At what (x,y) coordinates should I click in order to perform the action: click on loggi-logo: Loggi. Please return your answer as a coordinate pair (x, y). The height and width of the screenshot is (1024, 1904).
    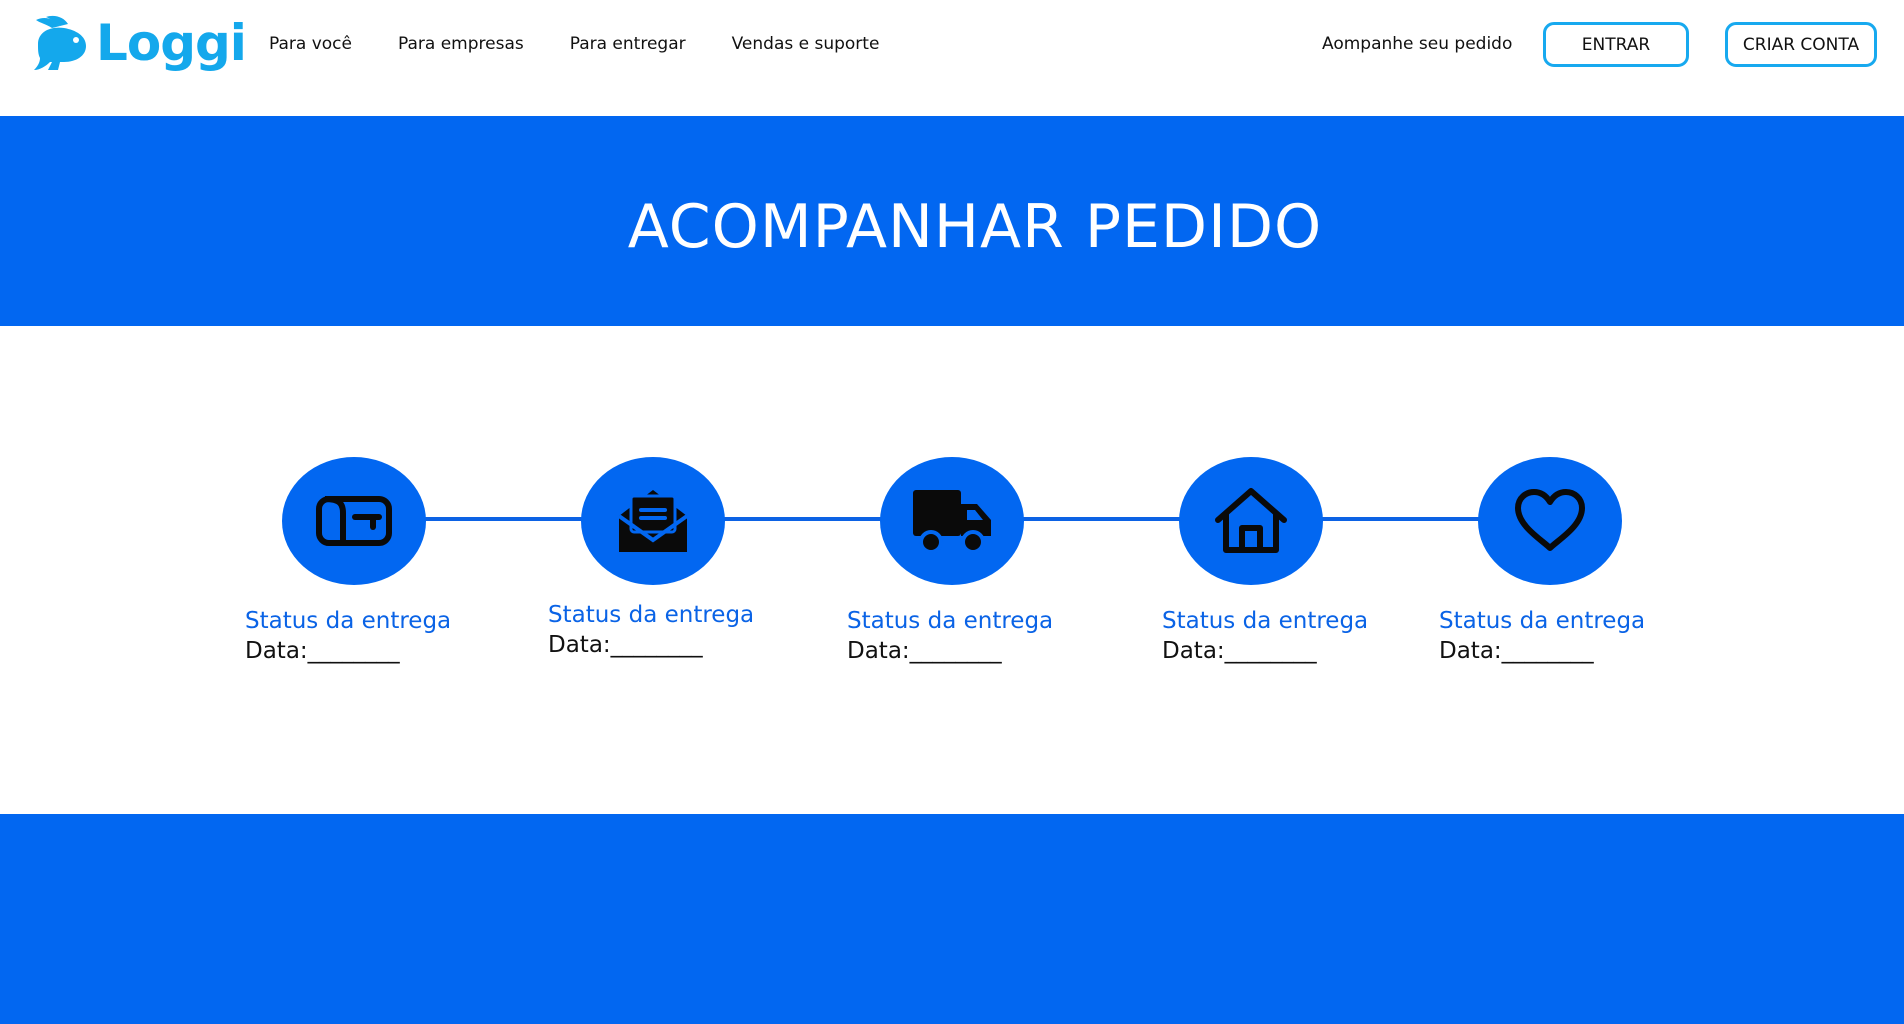
    Looking at the image, I should click on (138, 43).